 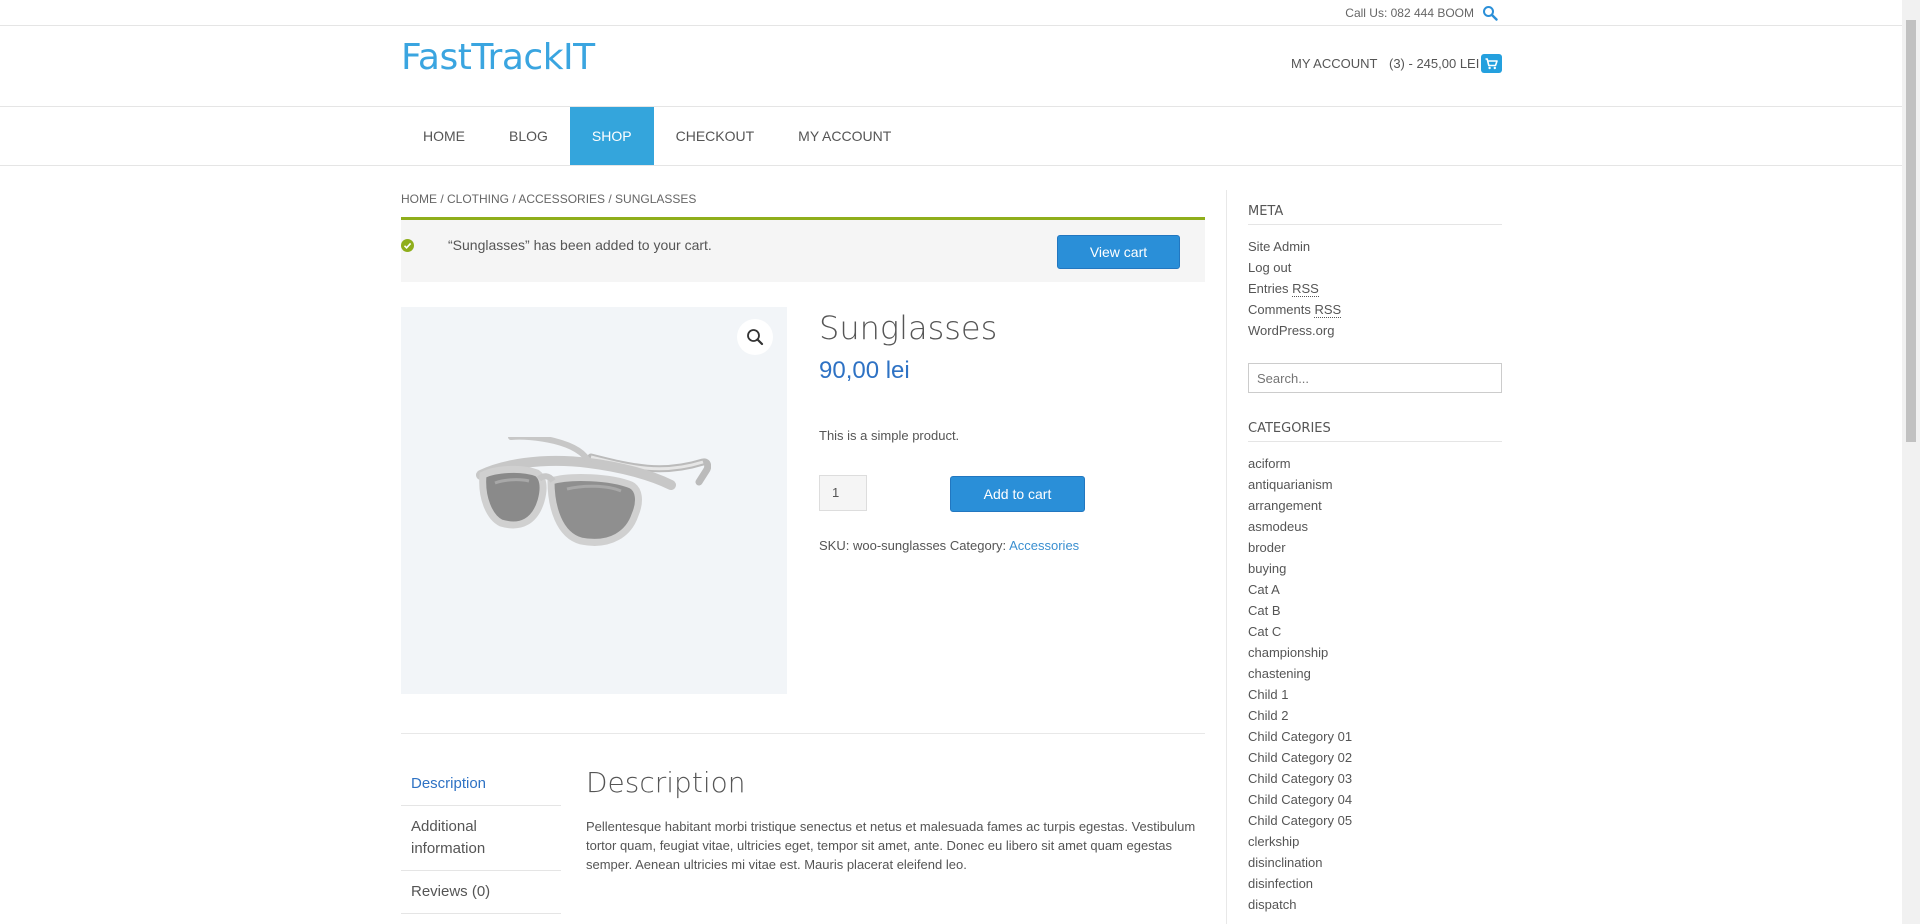 What do you see at coordinates (1911, 462) in the screenshot?
I see `page-scrollbar` at bounding box center [1911, 462].